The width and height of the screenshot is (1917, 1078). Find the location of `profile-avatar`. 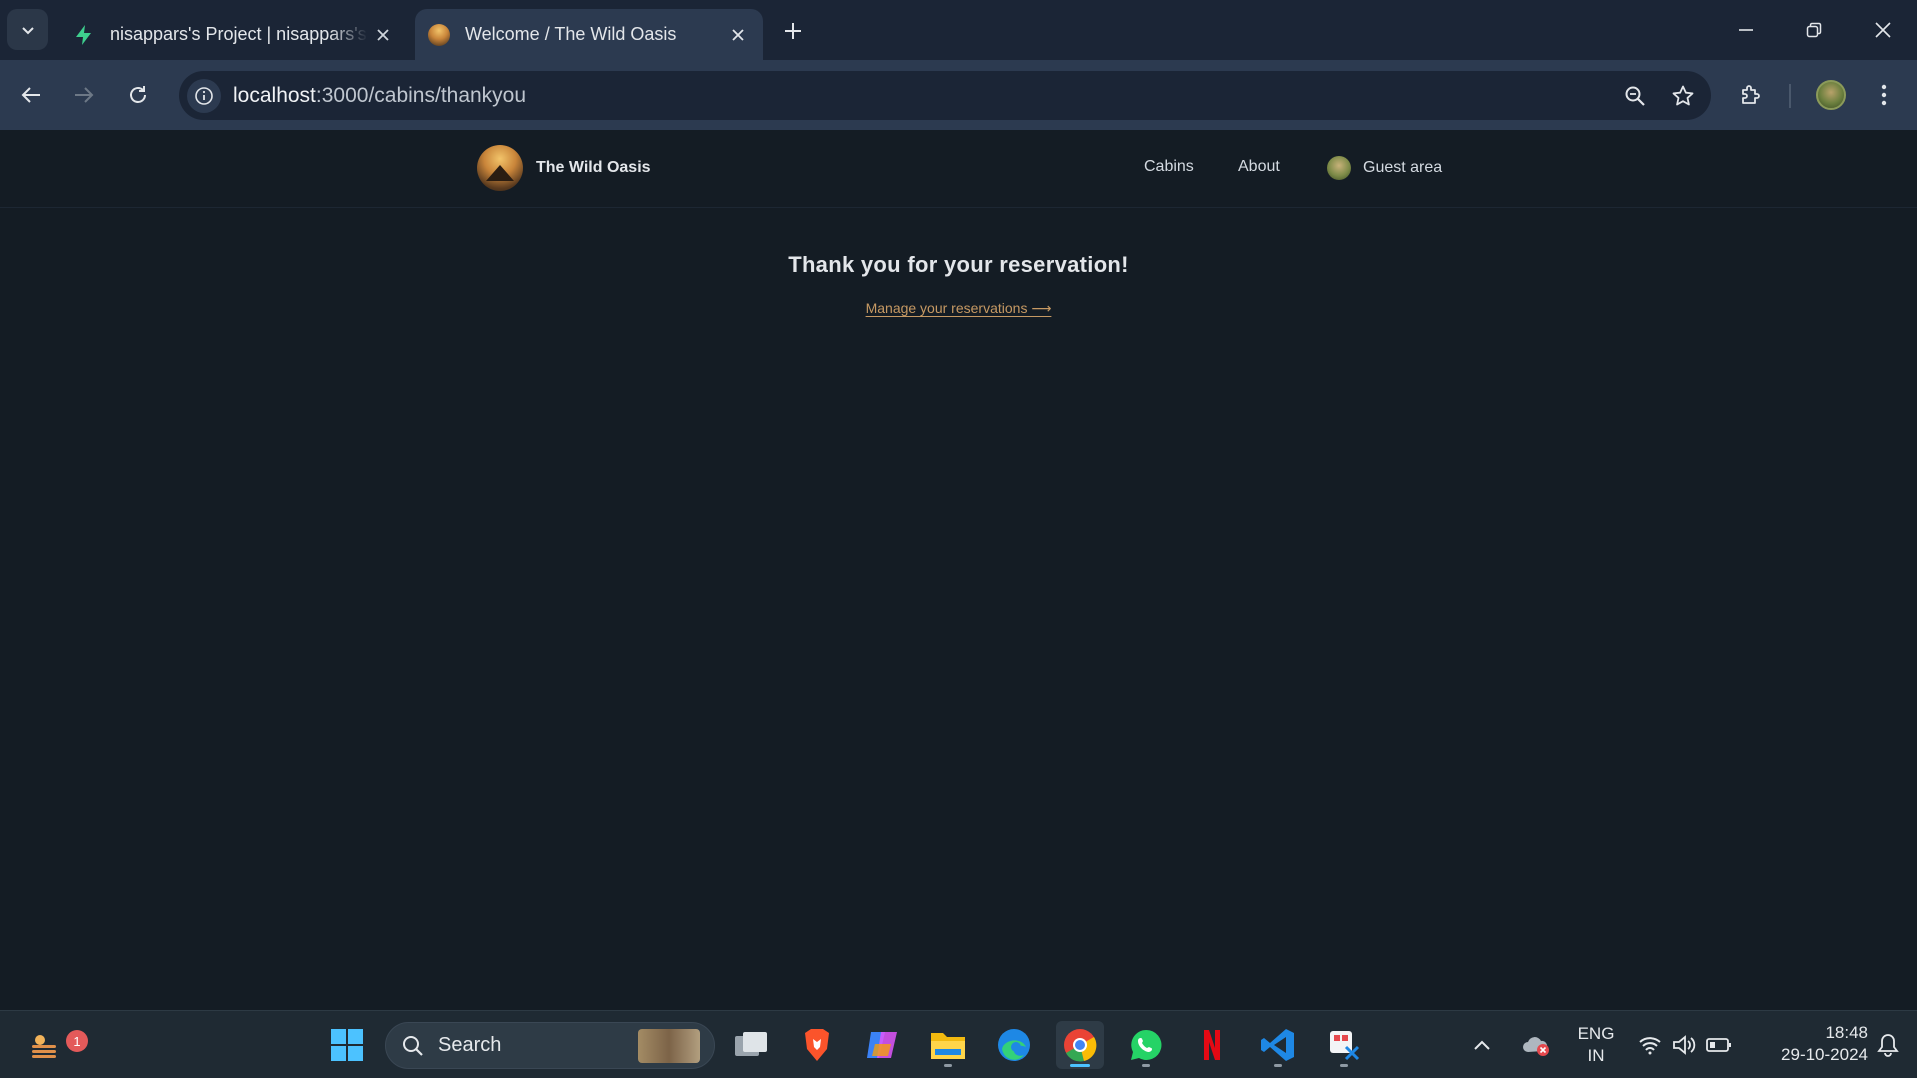

profile-avatar is located at coordinates (1831, 95).